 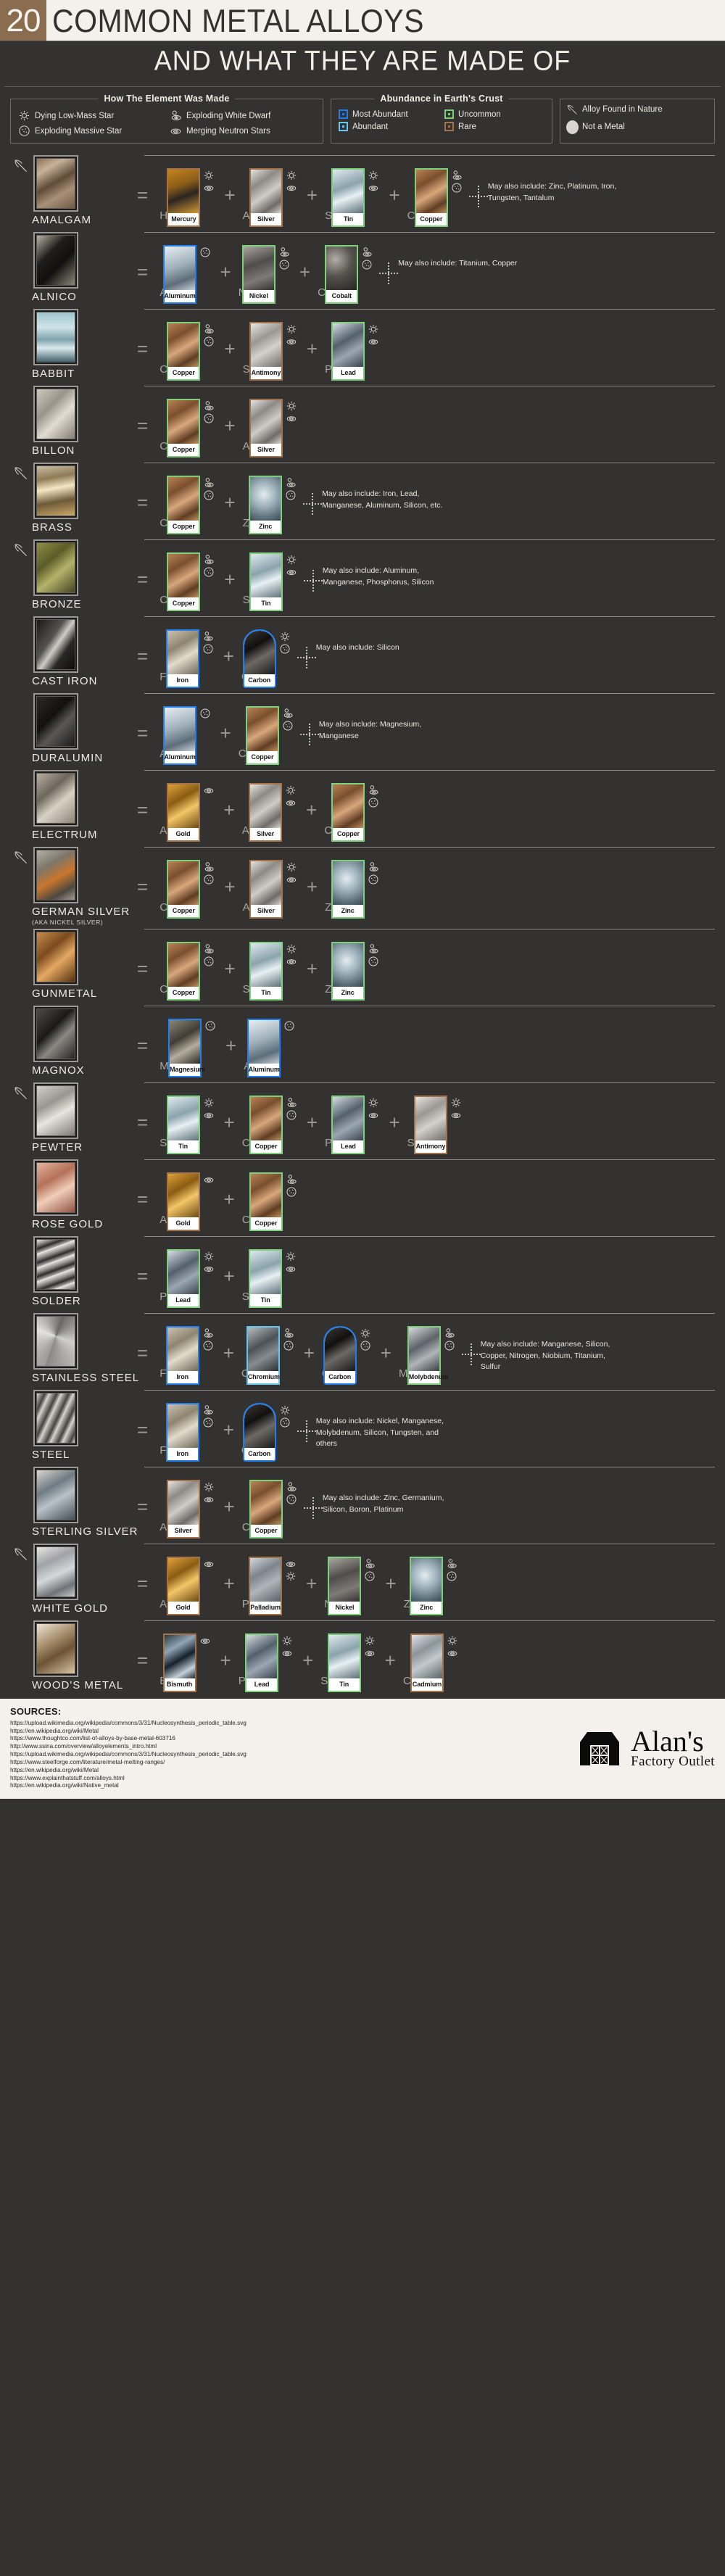 I want to click on element-entry: CdCadmium, so click(x=431, y=1663).